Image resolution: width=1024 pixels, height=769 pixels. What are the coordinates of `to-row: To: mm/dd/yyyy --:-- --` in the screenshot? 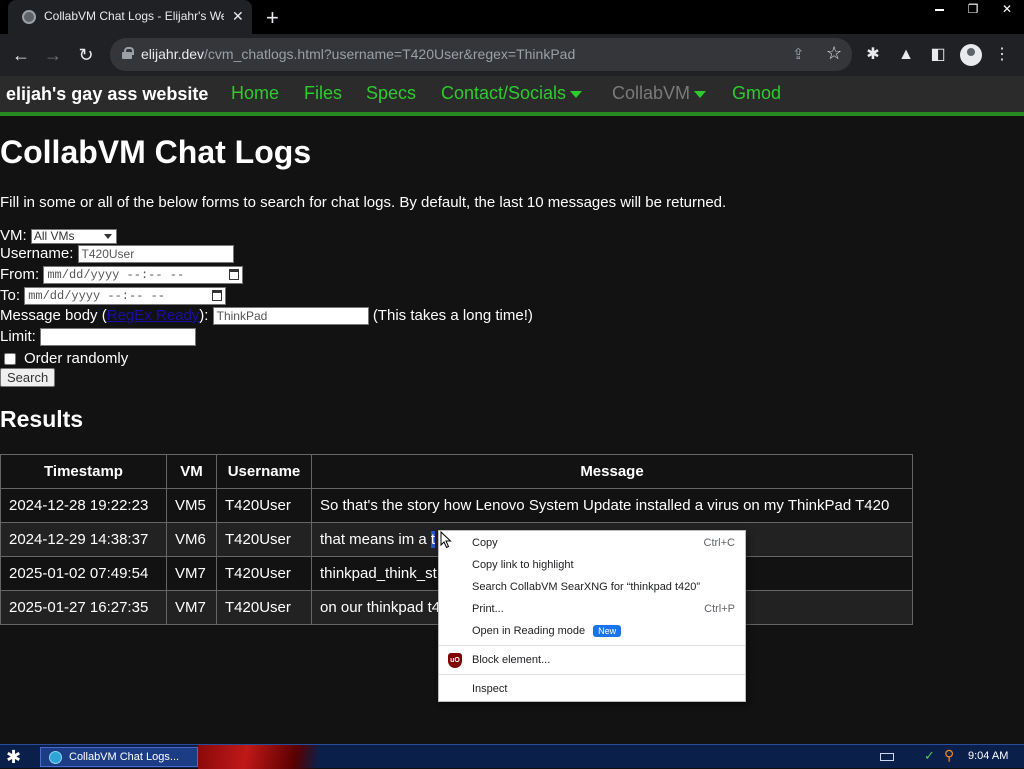 It's located at (113, 296).